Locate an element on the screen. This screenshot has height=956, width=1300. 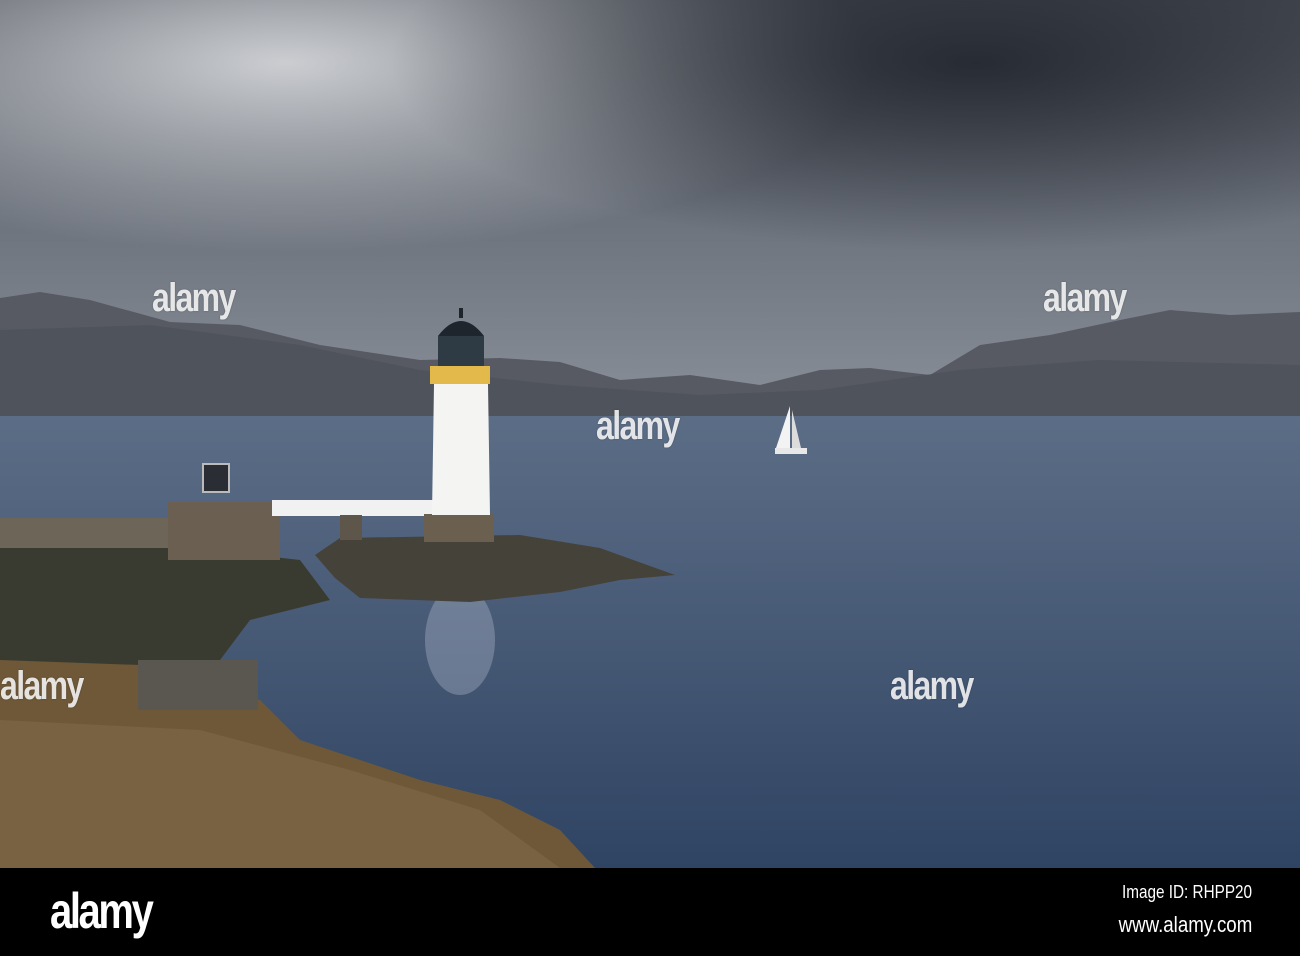
footer-bar: alamy Image ID: RHPP20 www.alamy.com is located at coordinates (650, 912).